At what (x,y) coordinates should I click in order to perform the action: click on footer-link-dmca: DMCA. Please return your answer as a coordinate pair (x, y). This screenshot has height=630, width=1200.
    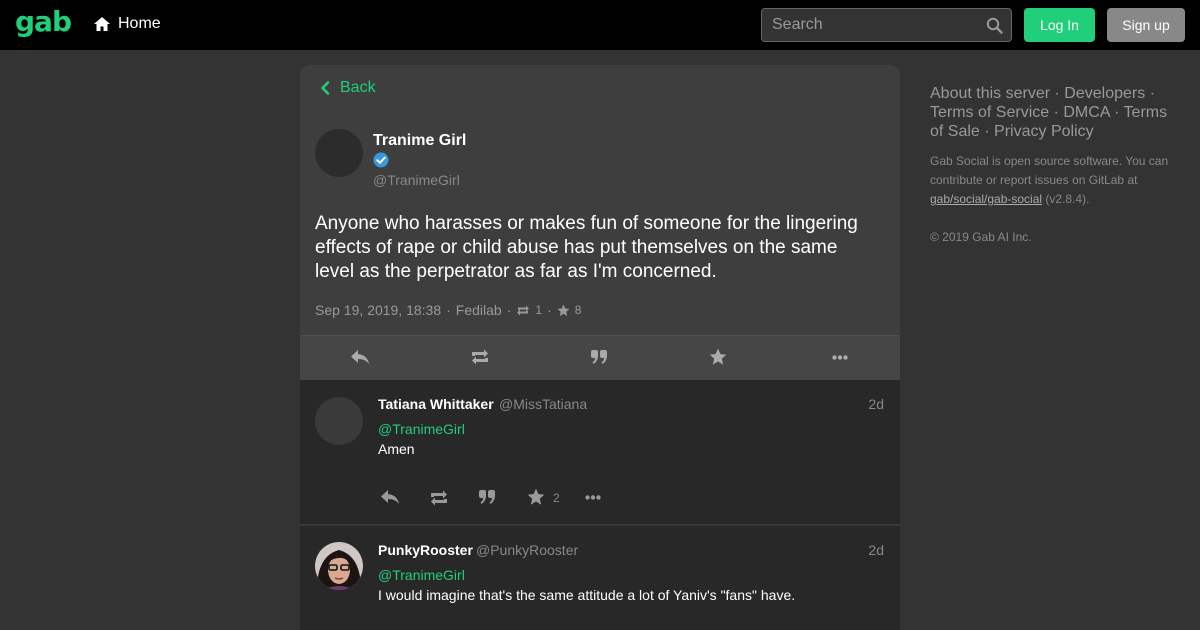
    Looking at the image, I should click on (1086, 112).